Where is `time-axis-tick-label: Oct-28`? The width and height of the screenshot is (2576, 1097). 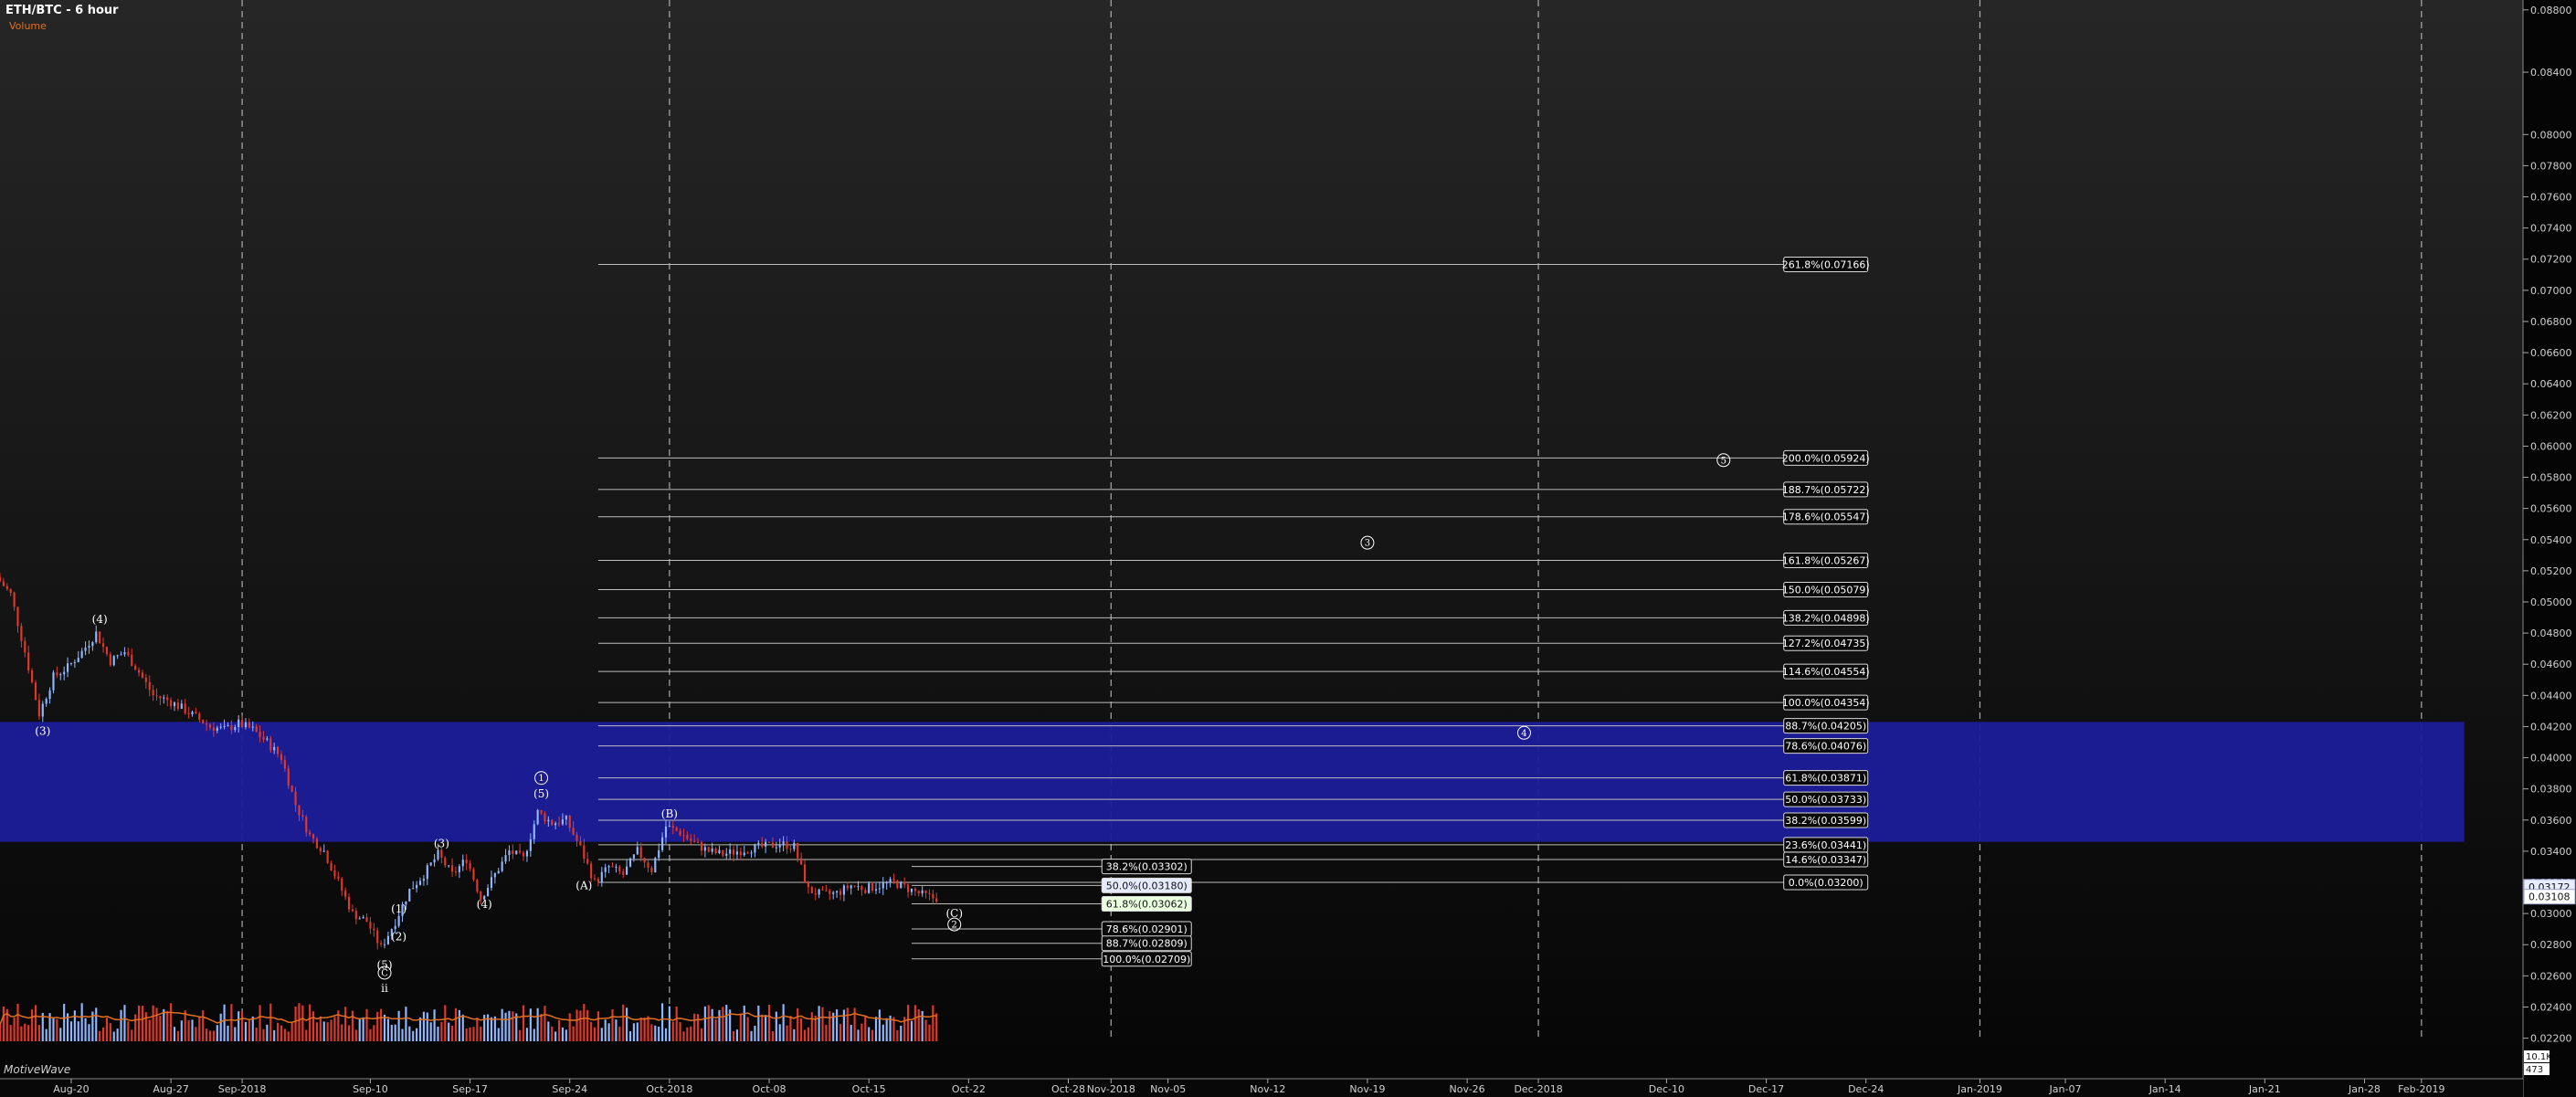
time-axis-tick-label: Oct-28 is located at coordinates (1068, 1089).